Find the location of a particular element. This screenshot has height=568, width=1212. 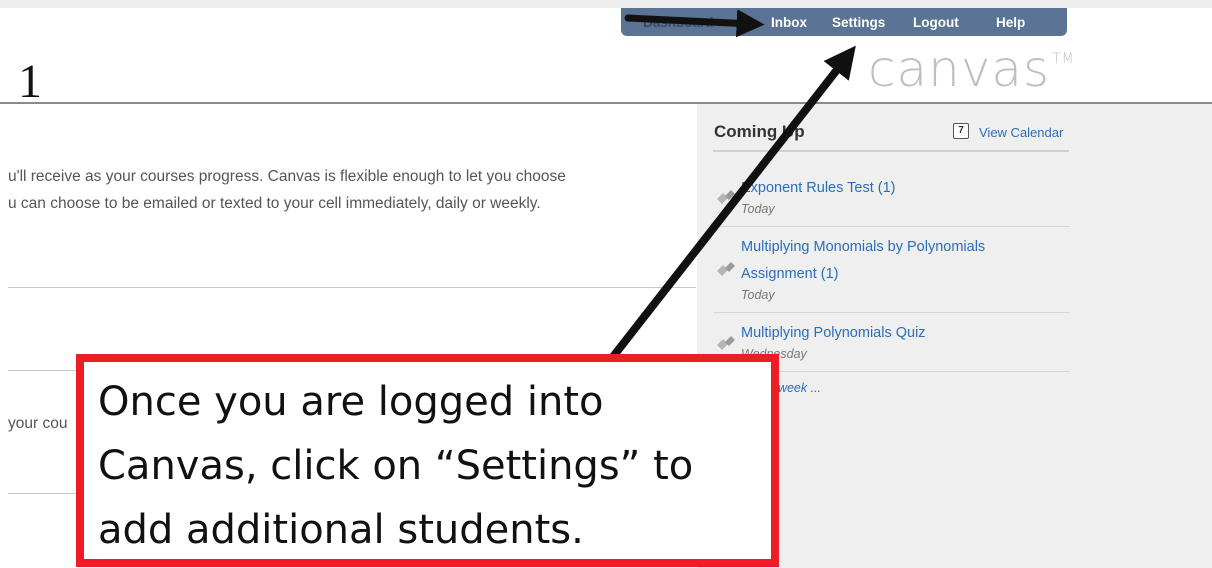

callout-line-3: add additional students. is located at coordinates (341, 530).